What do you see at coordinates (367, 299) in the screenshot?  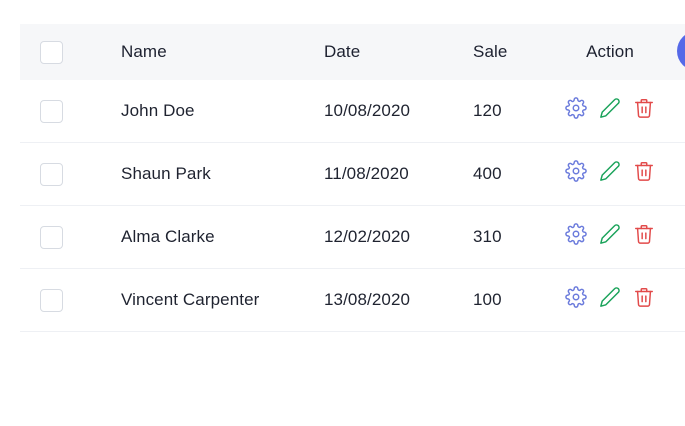 I see `row-date: 13/08/2020` at bounding box center [367, 299].